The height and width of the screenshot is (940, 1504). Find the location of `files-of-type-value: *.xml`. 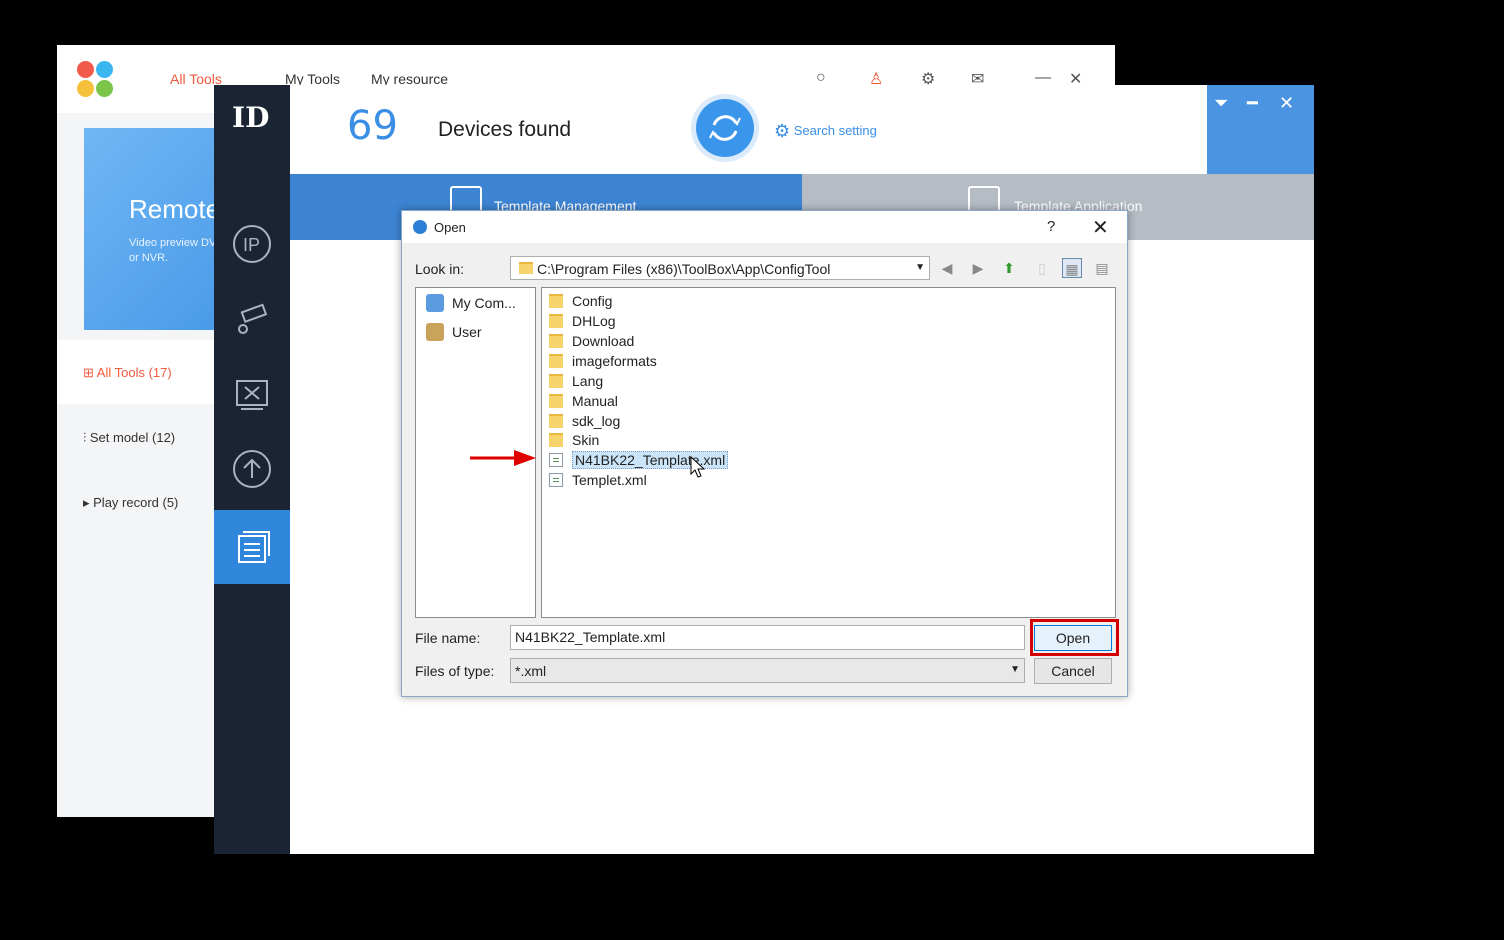

files-of-type-value: *.xml is located at coordinates (531, 671).